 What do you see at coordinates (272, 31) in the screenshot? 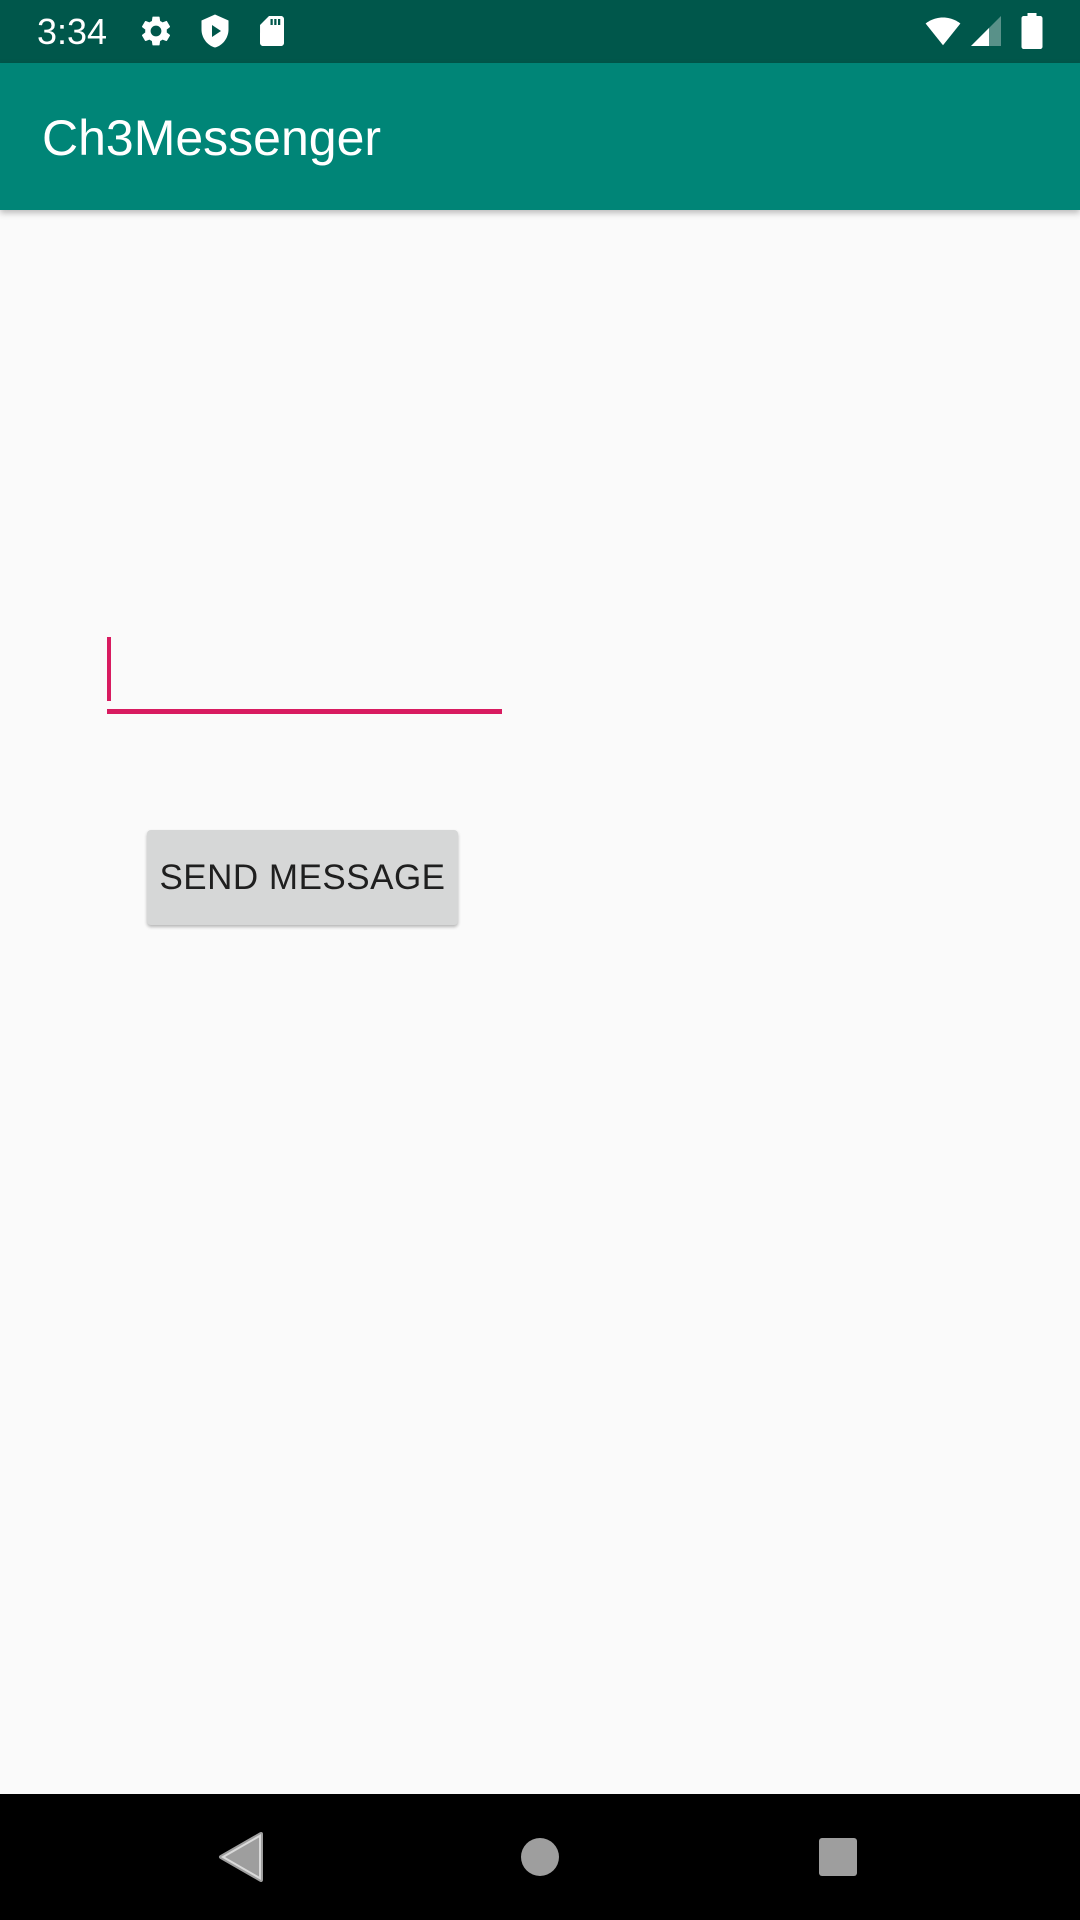
I see `sd-card-icon` at bounding box center [272, 31].